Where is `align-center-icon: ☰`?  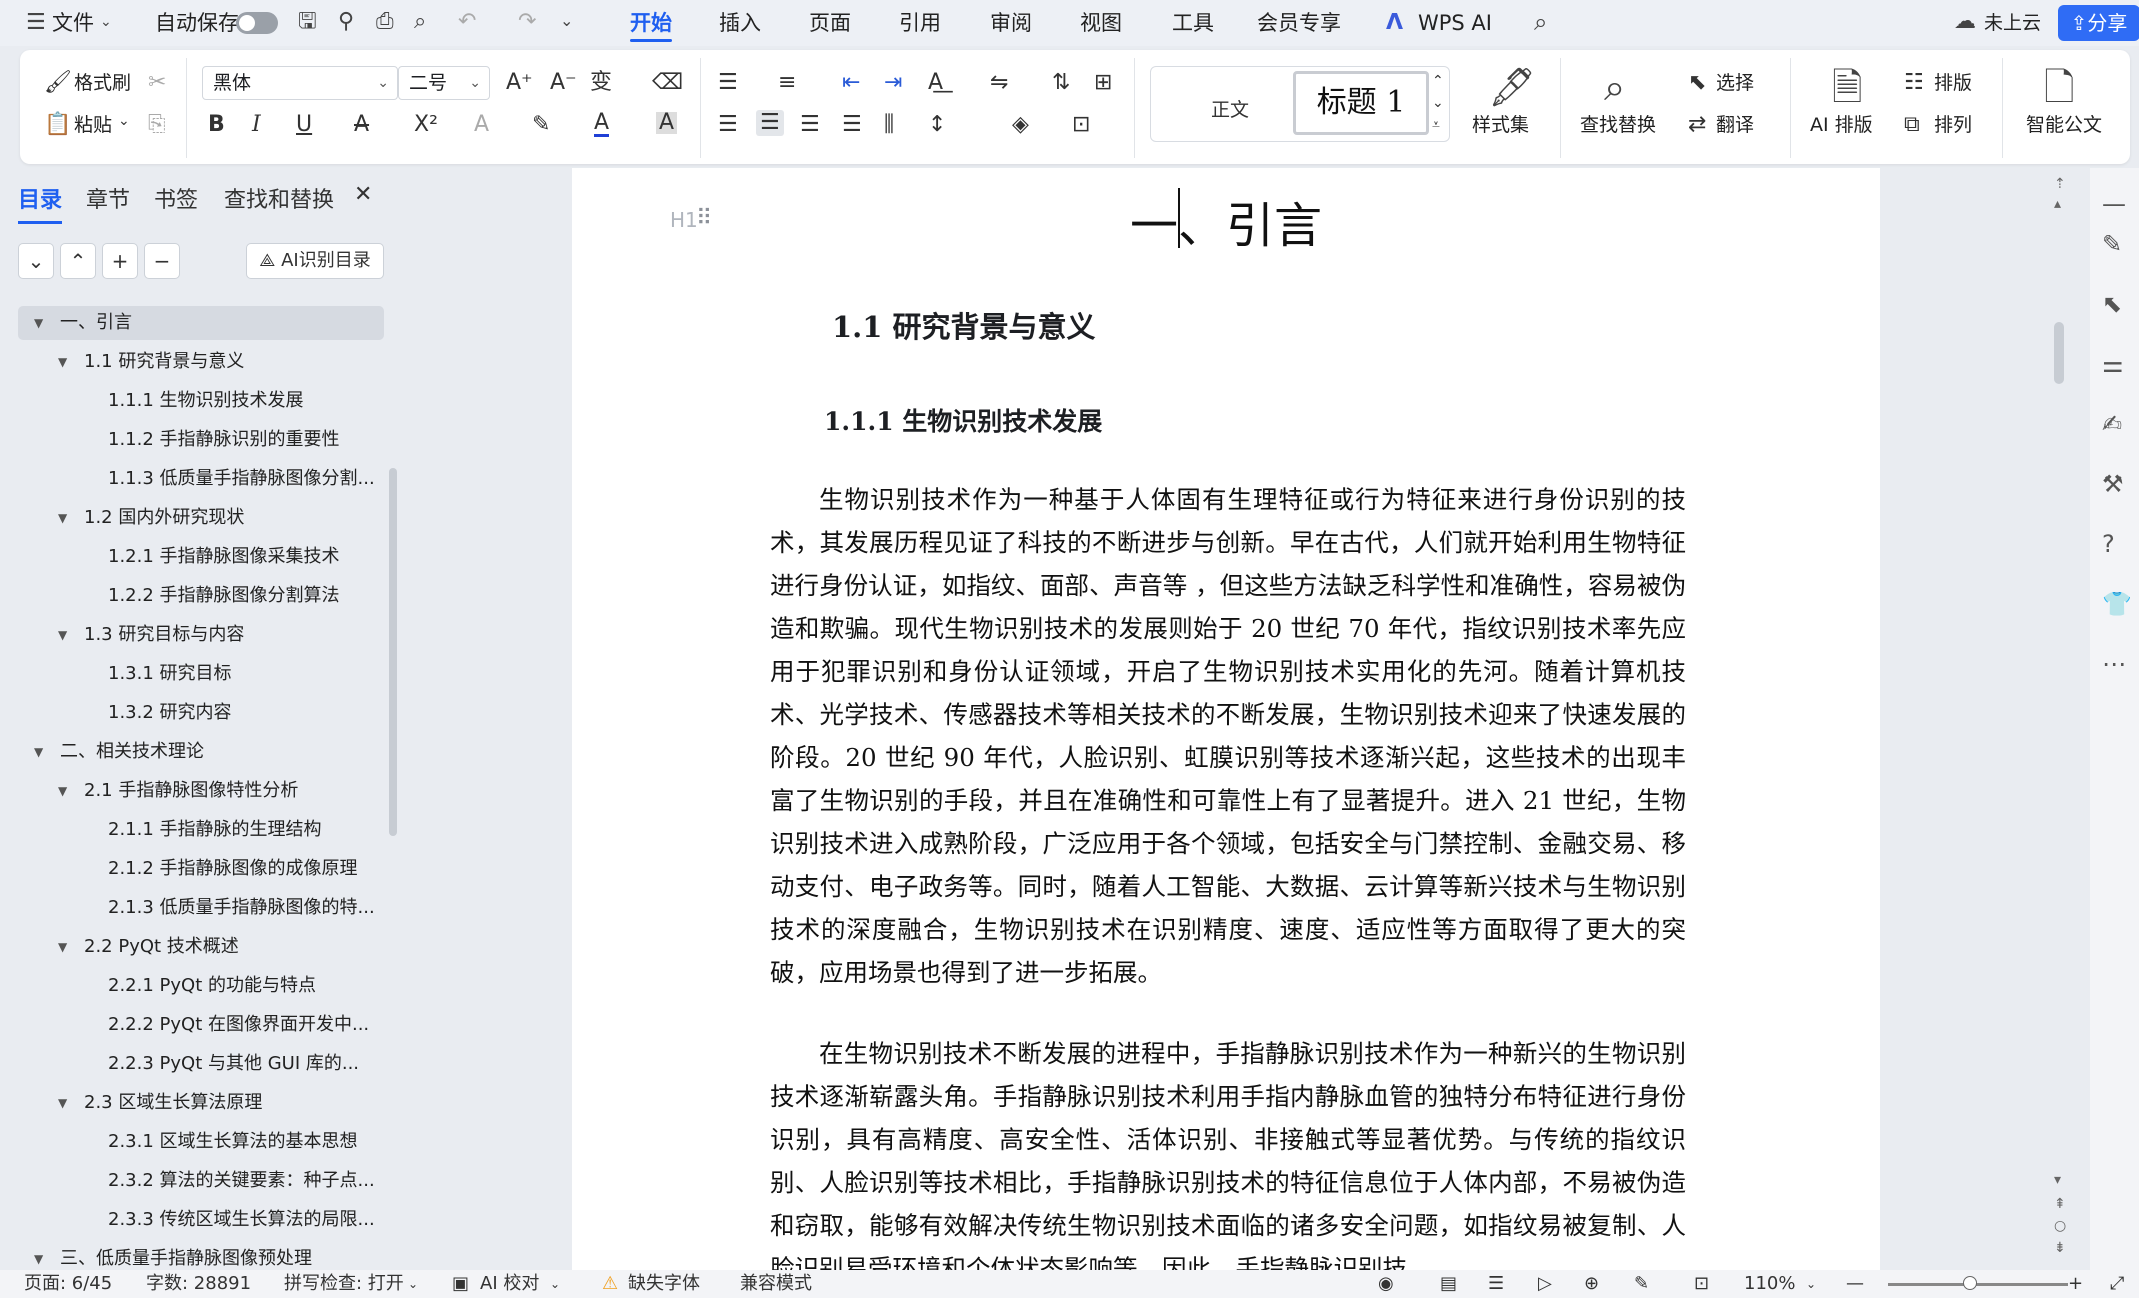 align-center-icon: ☰ is located at coordinates (770, 123).